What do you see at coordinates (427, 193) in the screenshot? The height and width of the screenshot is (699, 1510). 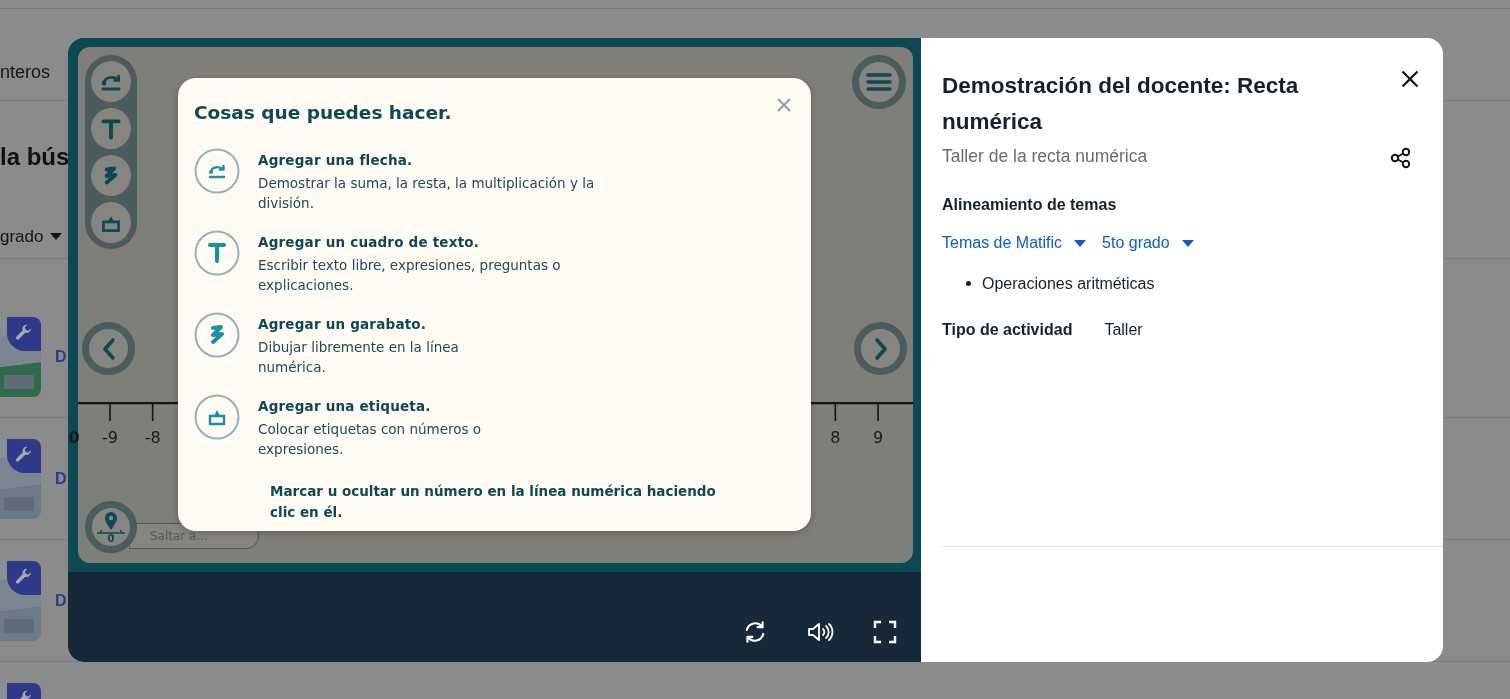 I see `feature-description: Demostrar la suma, la resta, la multiplicación y la división.` at bounding box center [427, 193].